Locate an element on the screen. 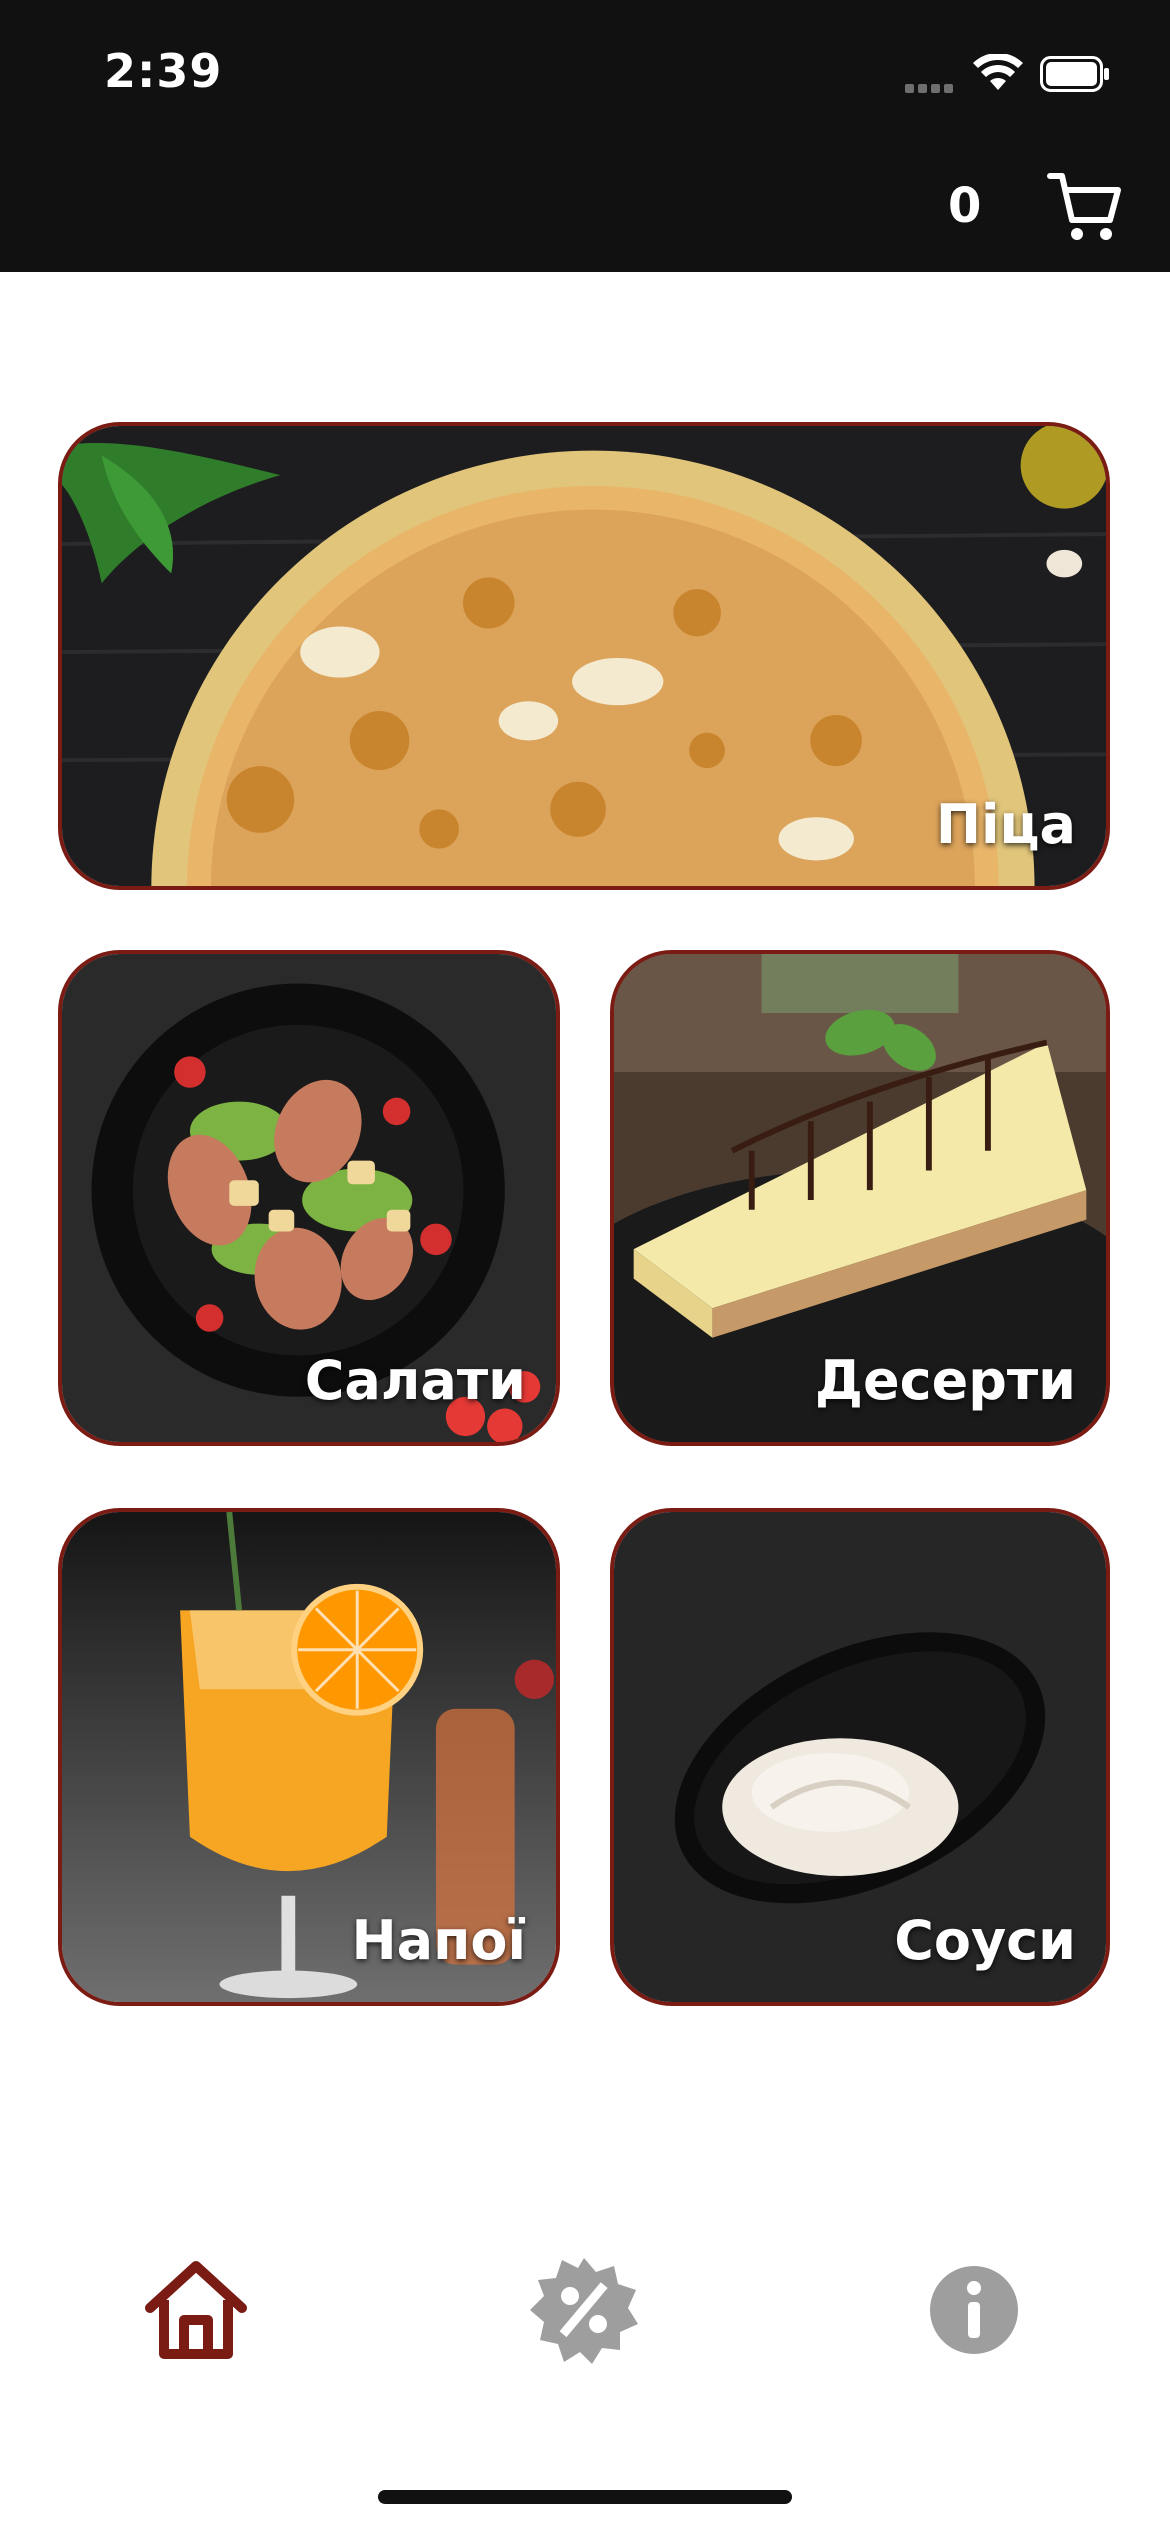  category-label-salads: Салати is located at coordinates (415, 1380).